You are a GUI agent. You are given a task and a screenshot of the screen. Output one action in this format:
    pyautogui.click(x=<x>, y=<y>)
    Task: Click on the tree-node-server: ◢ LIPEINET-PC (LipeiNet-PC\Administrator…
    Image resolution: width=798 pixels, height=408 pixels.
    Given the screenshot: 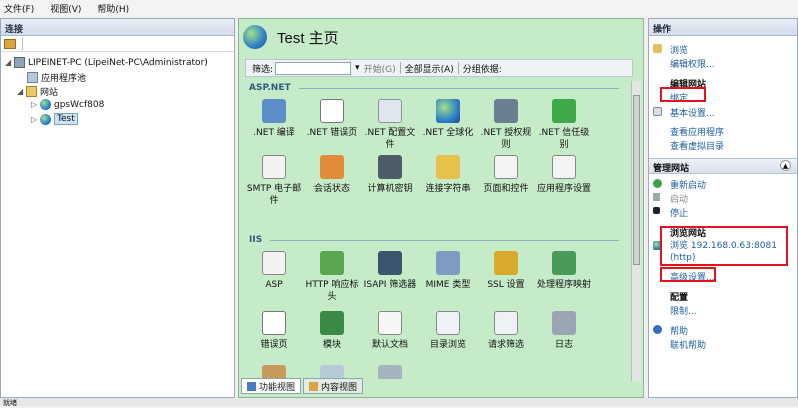 What is the action you would take?
    pyautogui.click(x=106, y=62)
    